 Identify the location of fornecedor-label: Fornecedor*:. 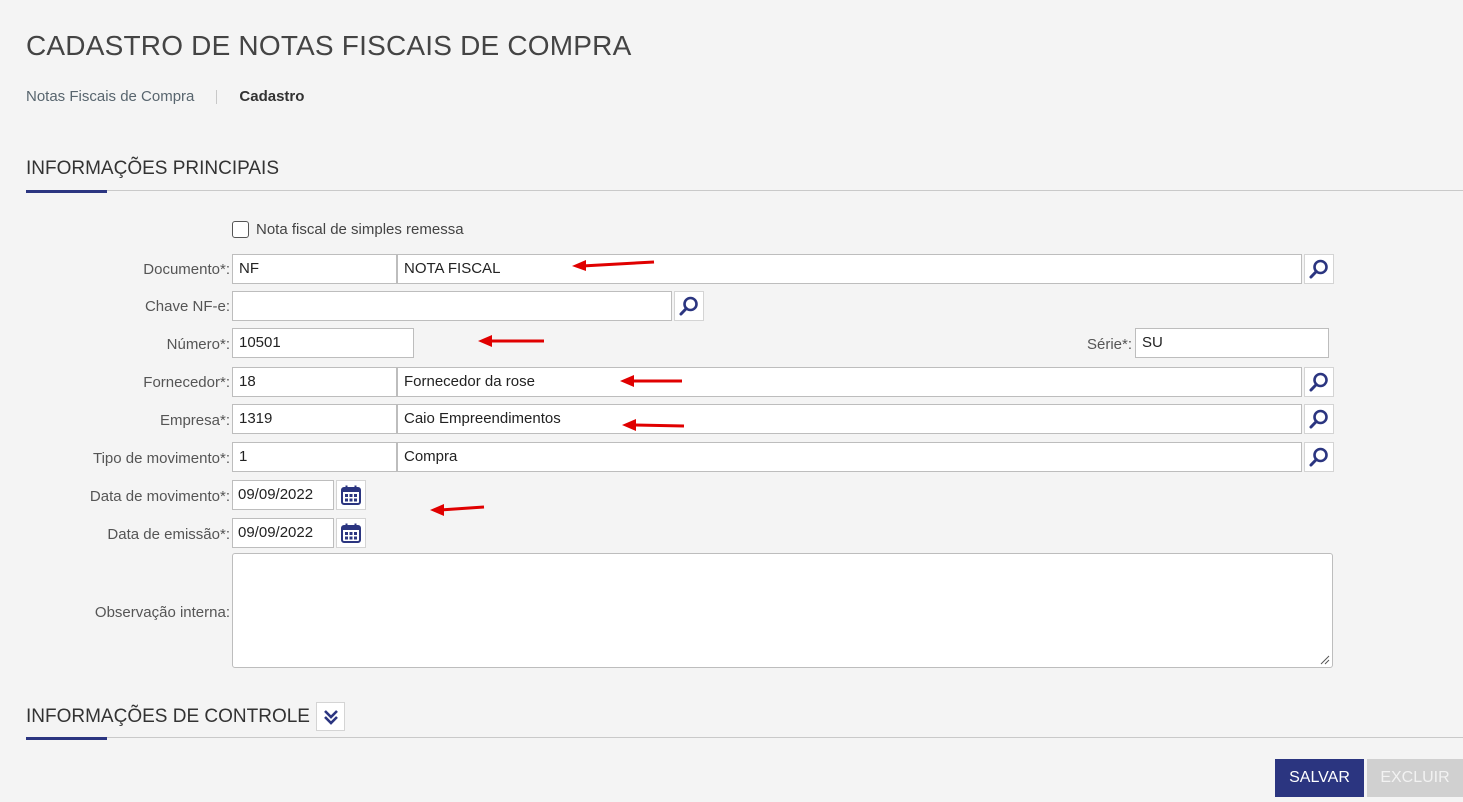
(186, 382).